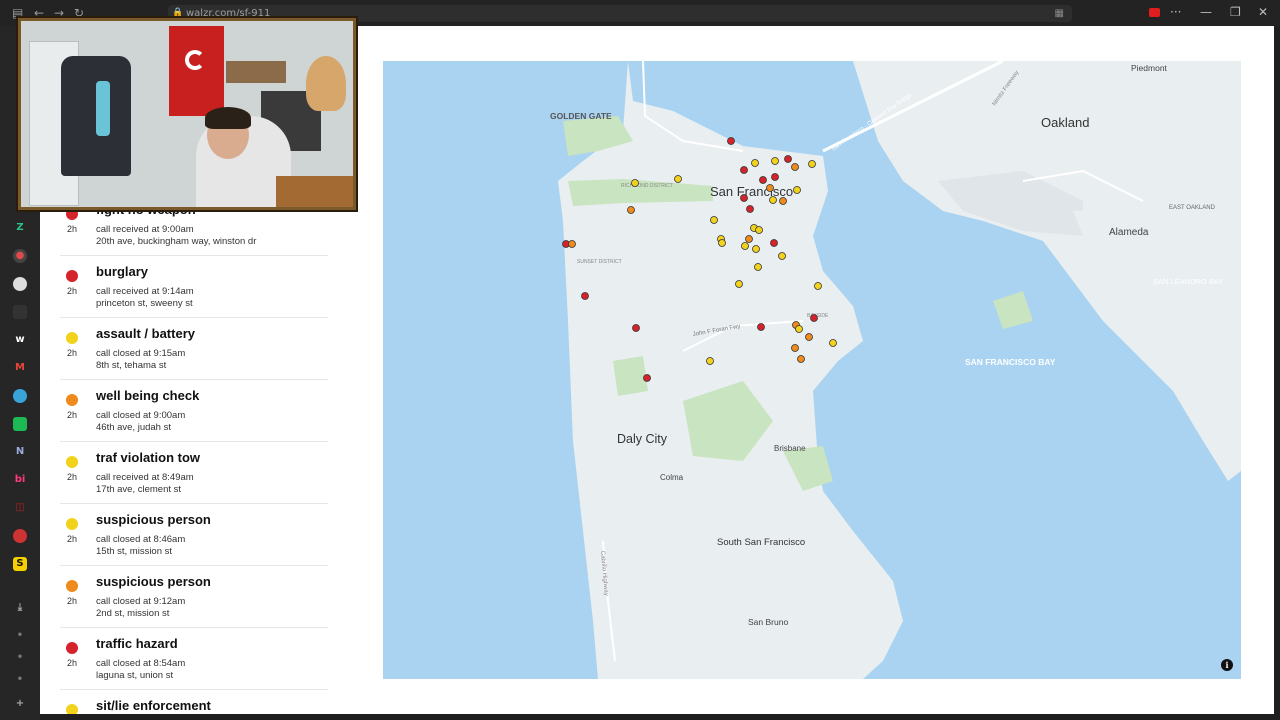 This screenshot has height=720, width=1280. What do you see at coordinates (20, 312) in the screenshot?
I see `terminal-icon` at bounding box center [20, 312].